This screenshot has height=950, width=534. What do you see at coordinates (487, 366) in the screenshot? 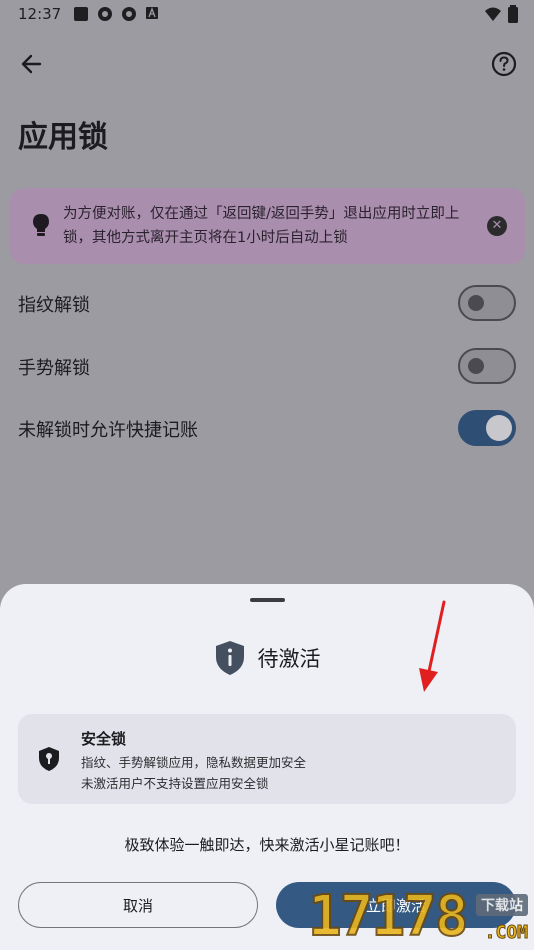
I see `gesture-toggle` at bounding box center [487, 366].